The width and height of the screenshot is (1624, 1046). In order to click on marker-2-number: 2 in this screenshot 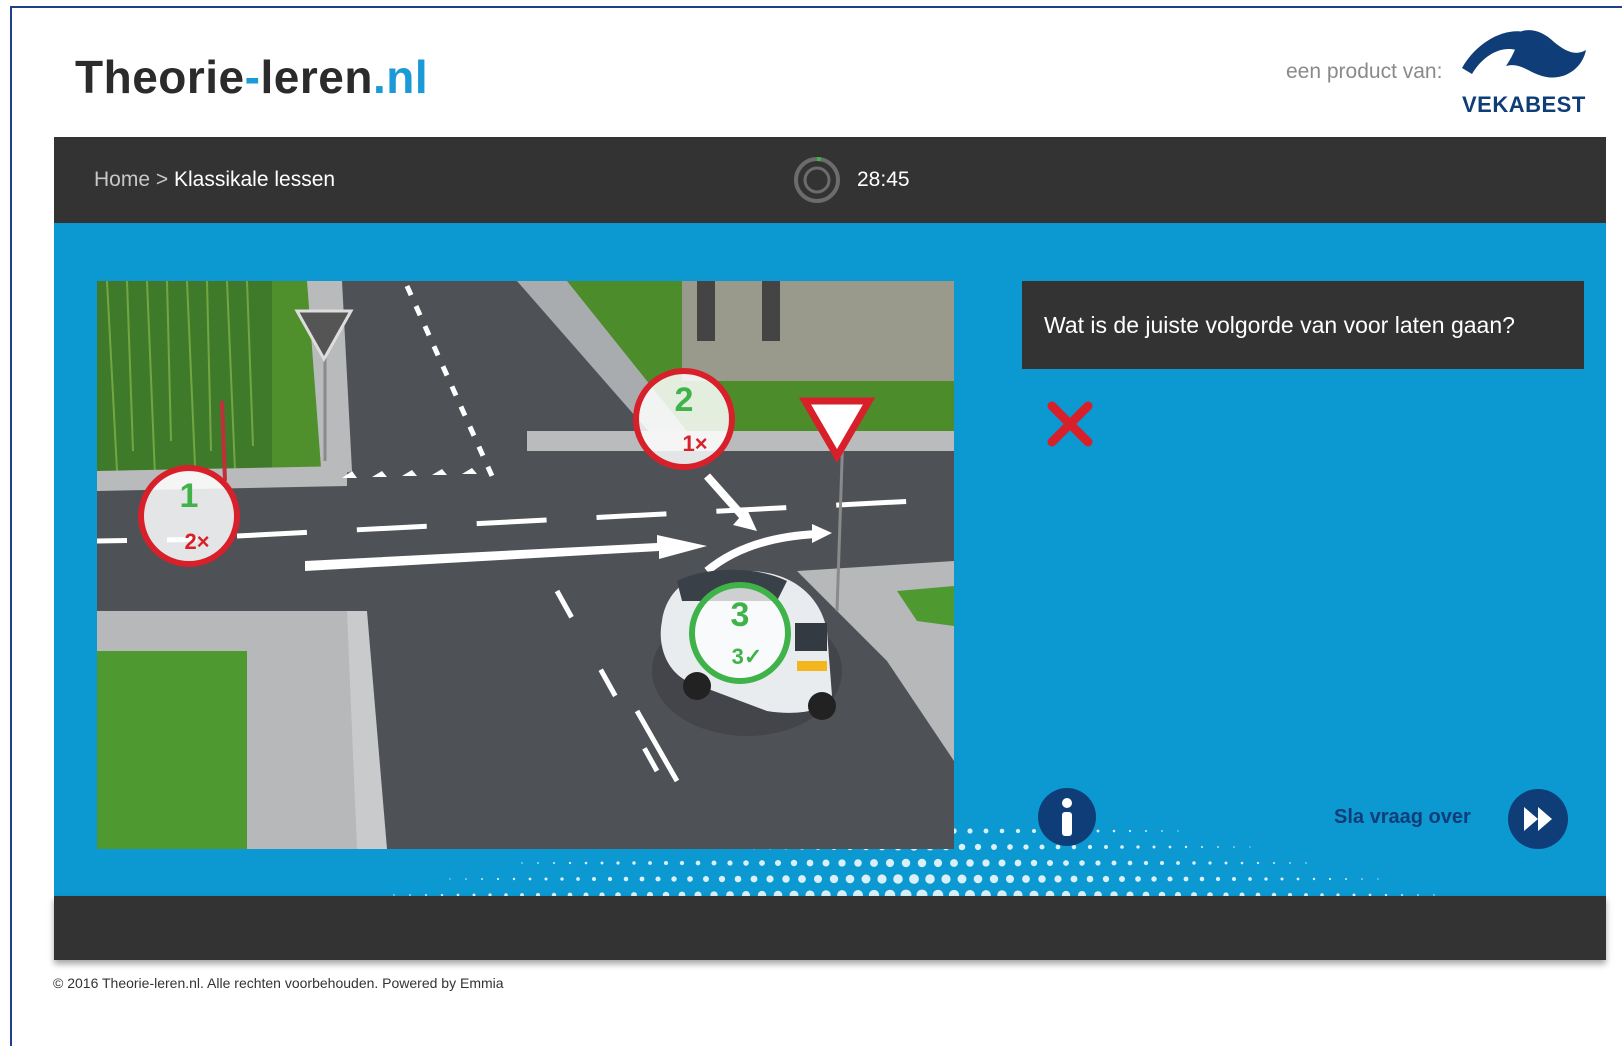, I will do `click(684, 400)`.